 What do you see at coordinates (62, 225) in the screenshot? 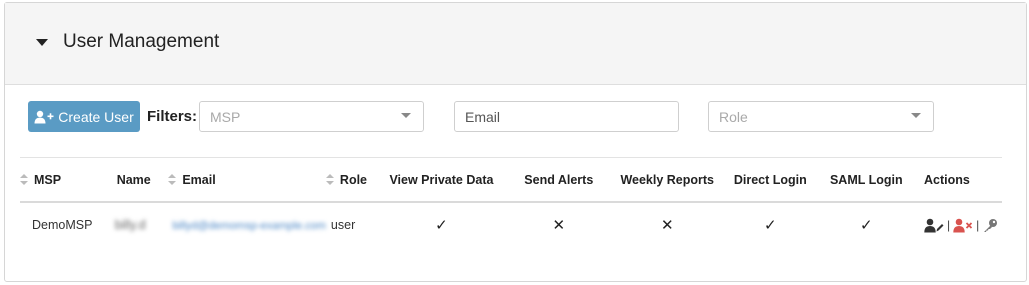
I see `cell-msp: DemoMSP` at bounding box center [62, 225].